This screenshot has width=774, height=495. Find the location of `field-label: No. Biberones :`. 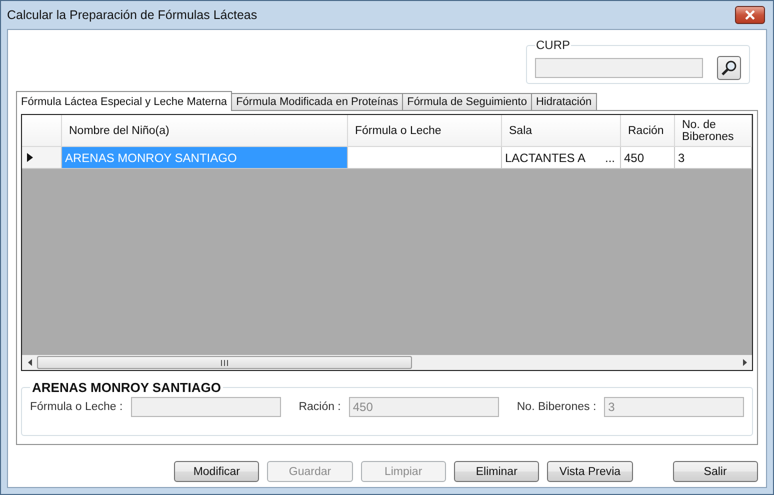

field-label: No. Biberones : is located at coordinates (556, 407).